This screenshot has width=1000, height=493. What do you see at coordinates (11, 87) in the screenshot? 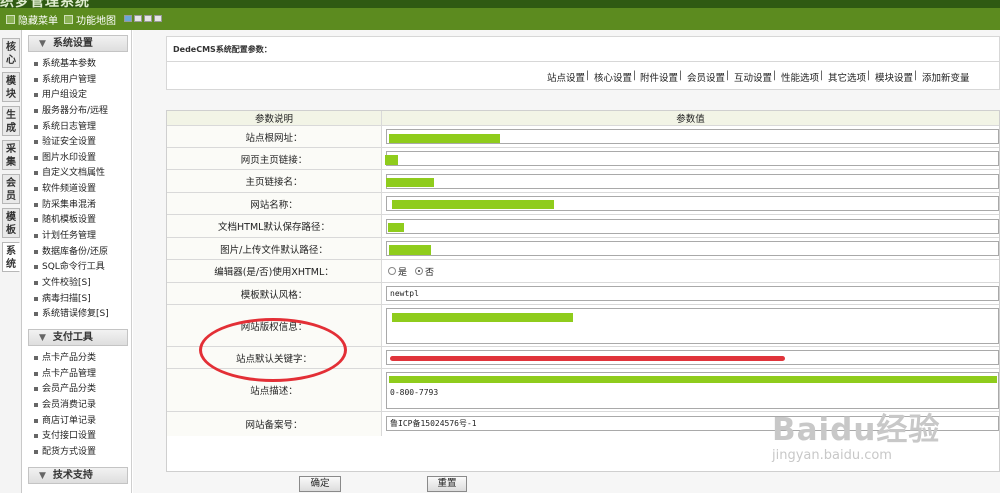
I see `tab-module: 模块` at bounding box center [11, 87].